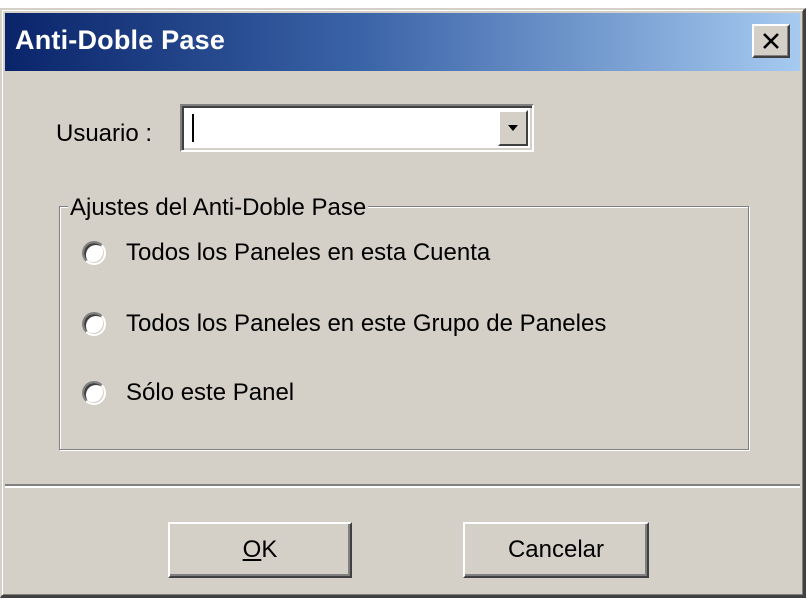  Describe the element at coordinates (210, 392) in the screenshot. I see `radio-label: Sólo este Panel` at that location.